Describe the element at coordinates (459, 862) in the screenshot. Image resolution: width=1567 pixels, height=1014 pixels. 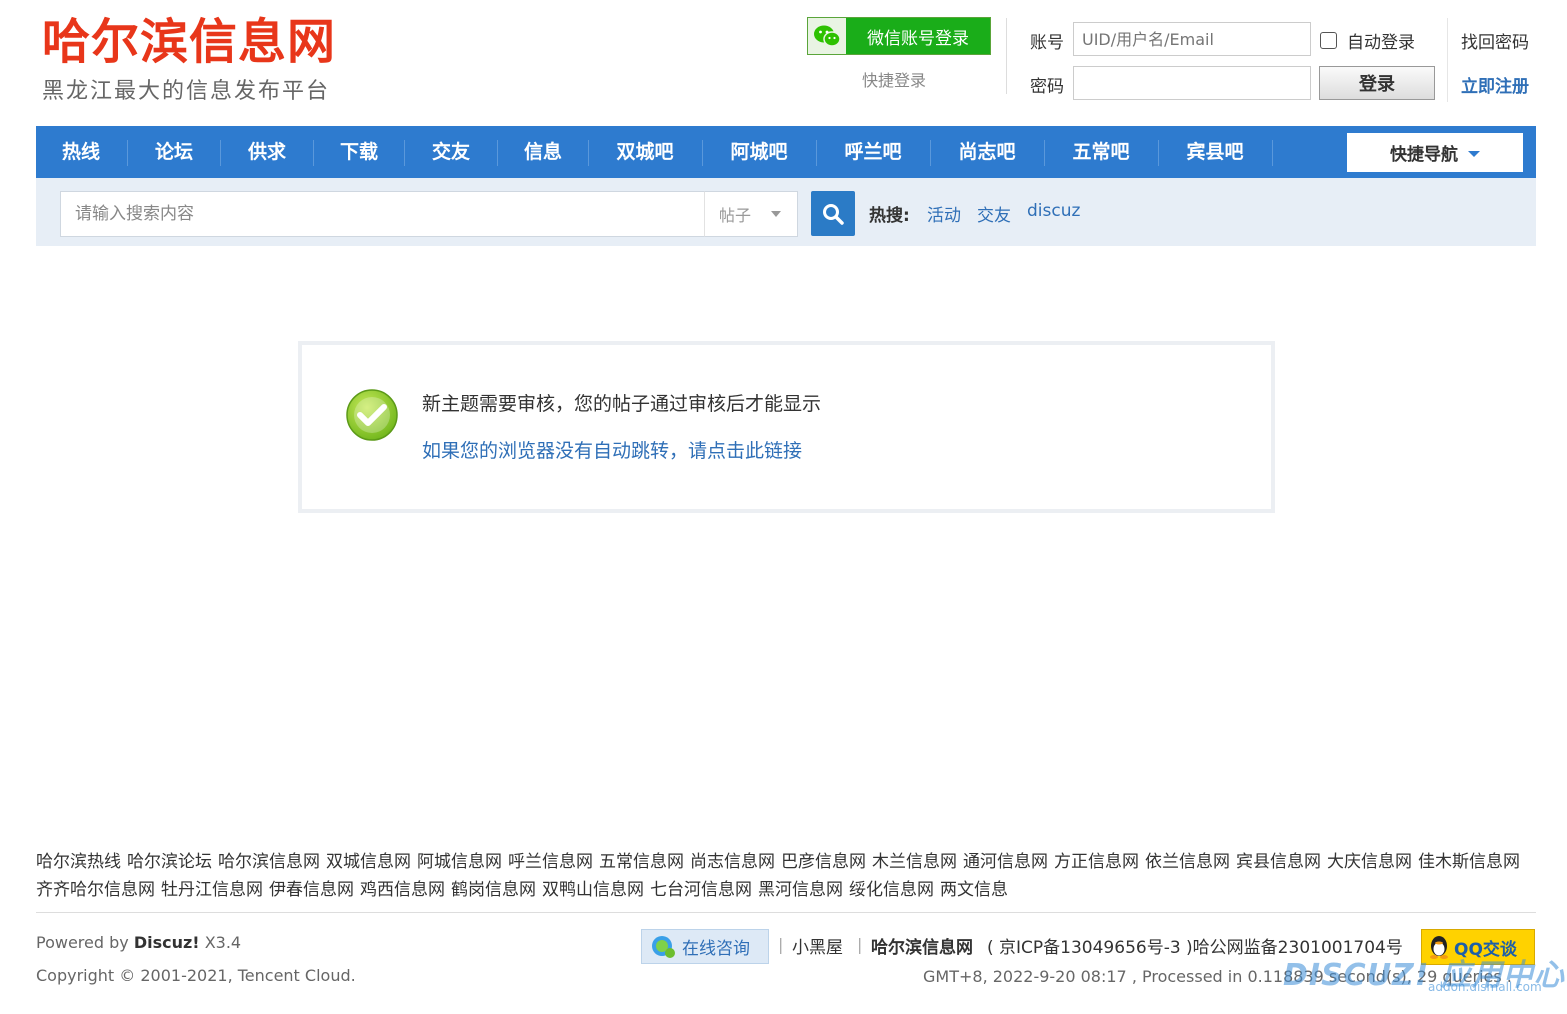
I see `friend-link: 阿城信息网` at that location.